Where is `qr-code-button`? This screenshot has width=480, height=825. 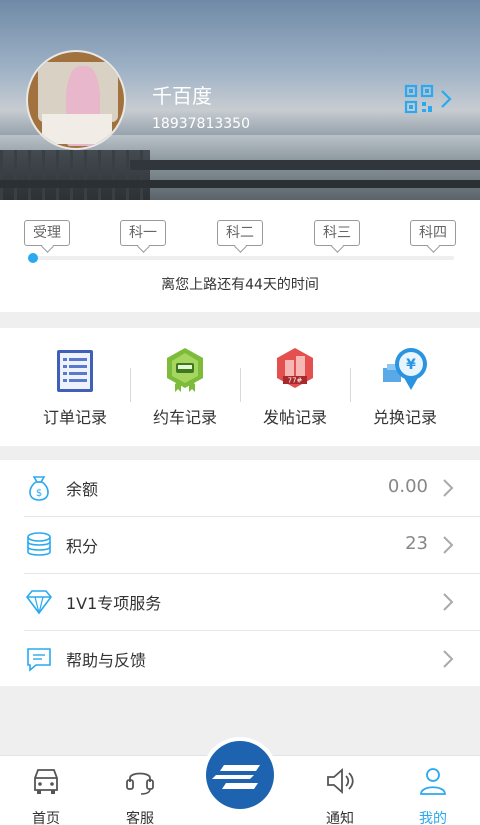 qr-code-button is located at coordinates (429, 99).